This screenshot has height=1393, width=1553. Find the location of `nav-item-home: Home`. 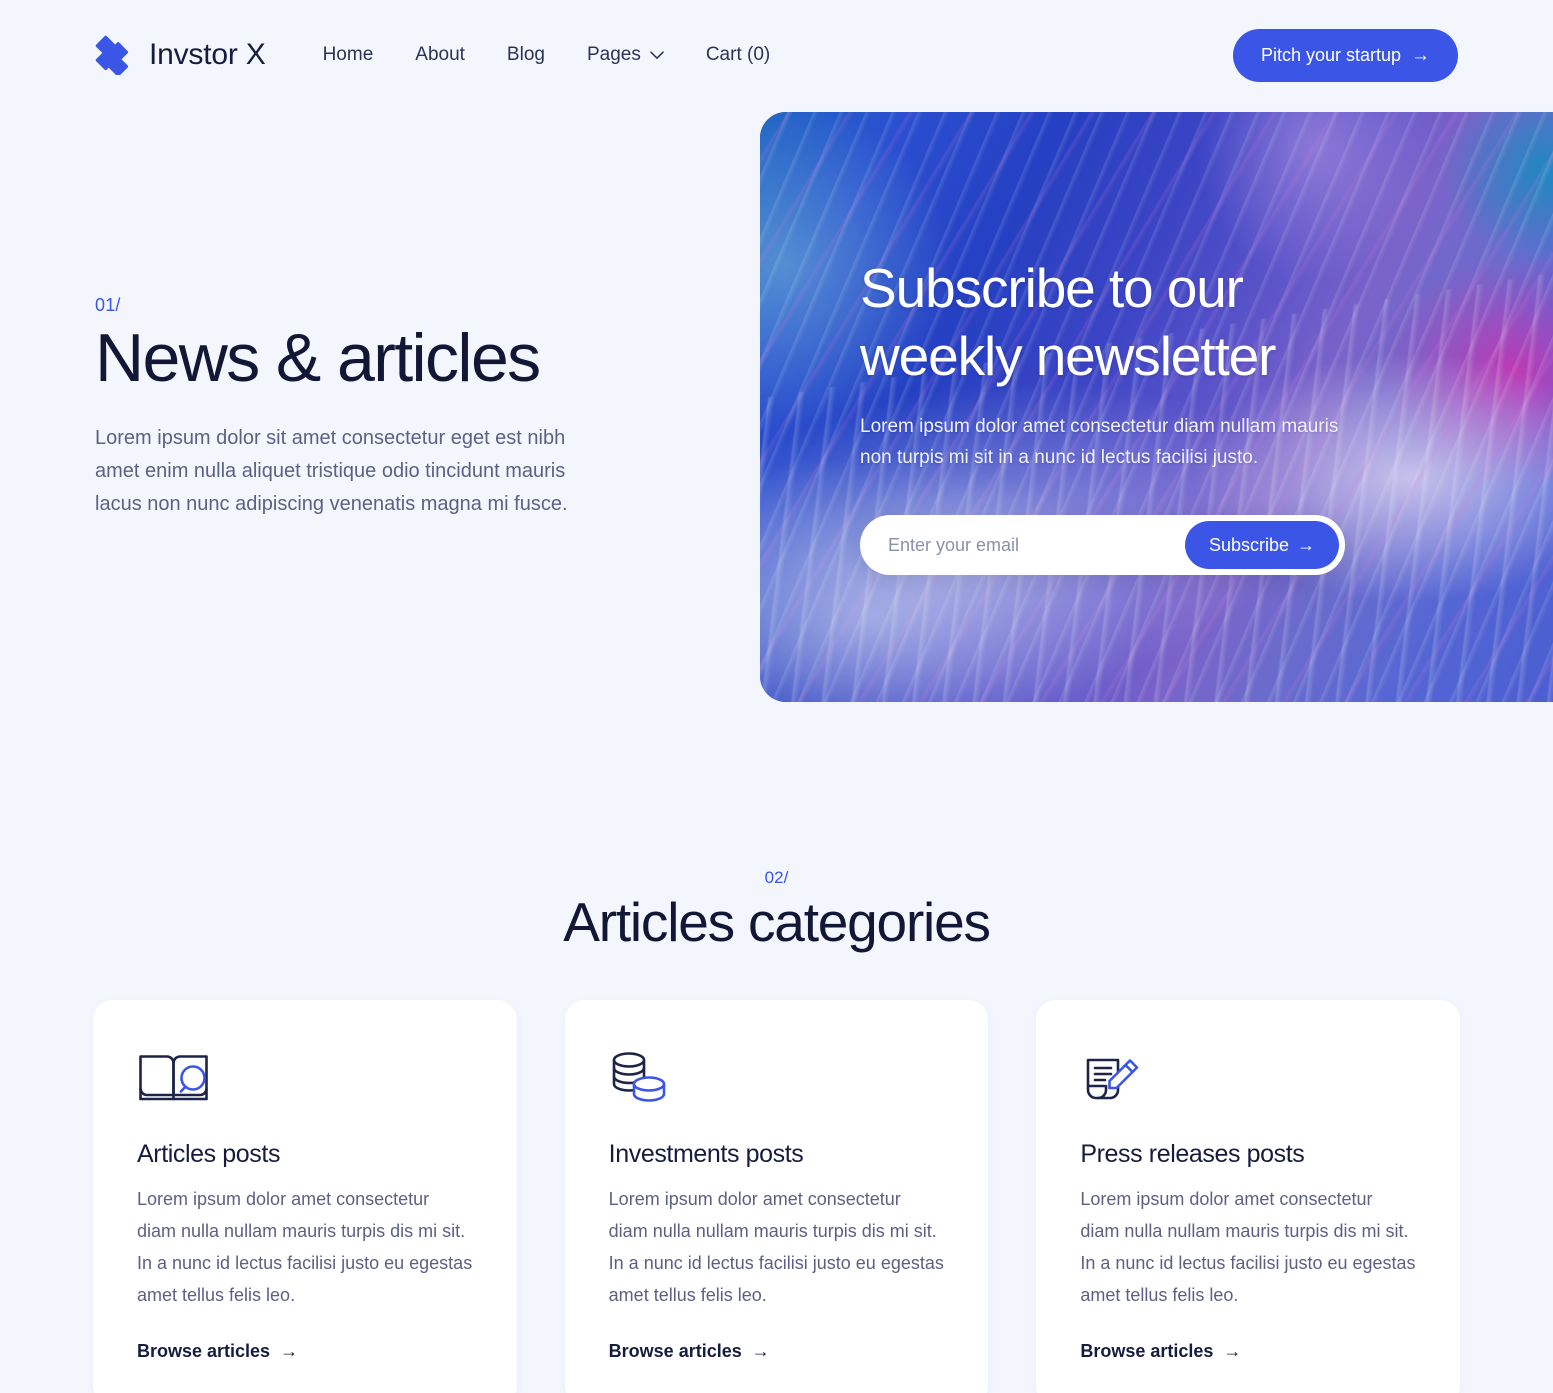

nav-item-home: Home is located at coordinates (348, 55).